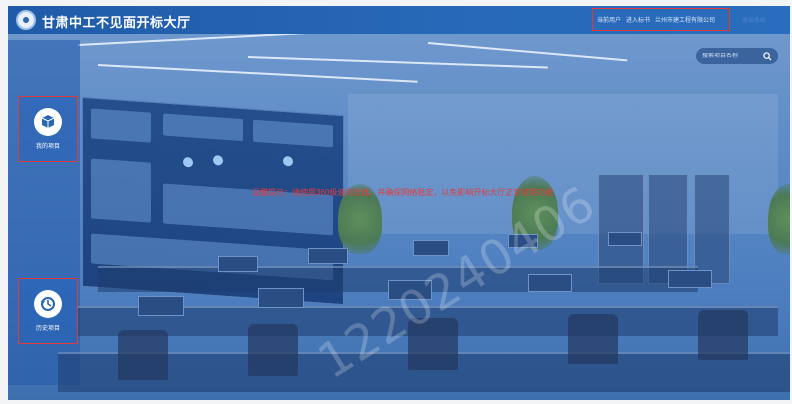 The height and width of the screenshot is (404, 792). Describe the element at coordinates (767, 56) in the screenshot. I see `search-icon` at that location.